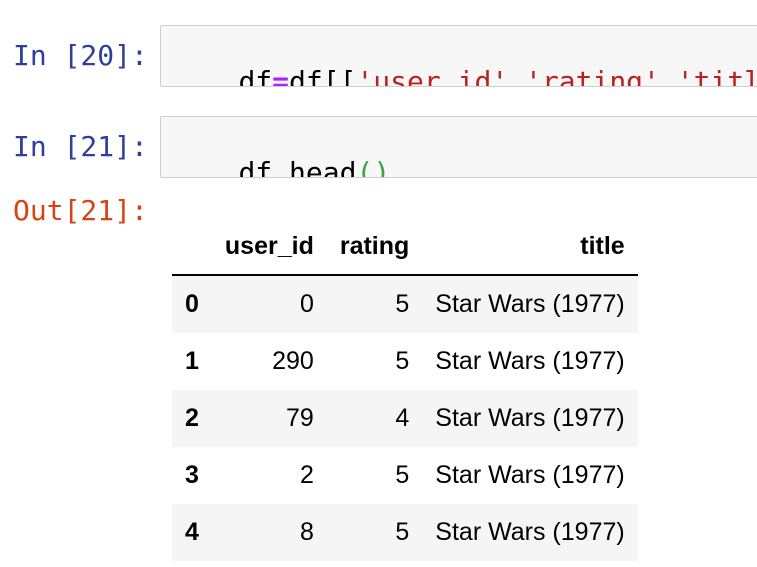 The image size is (757, 567). I want to click on table-row: 3 2 5 Star Wars (1977), so click(405, 475).